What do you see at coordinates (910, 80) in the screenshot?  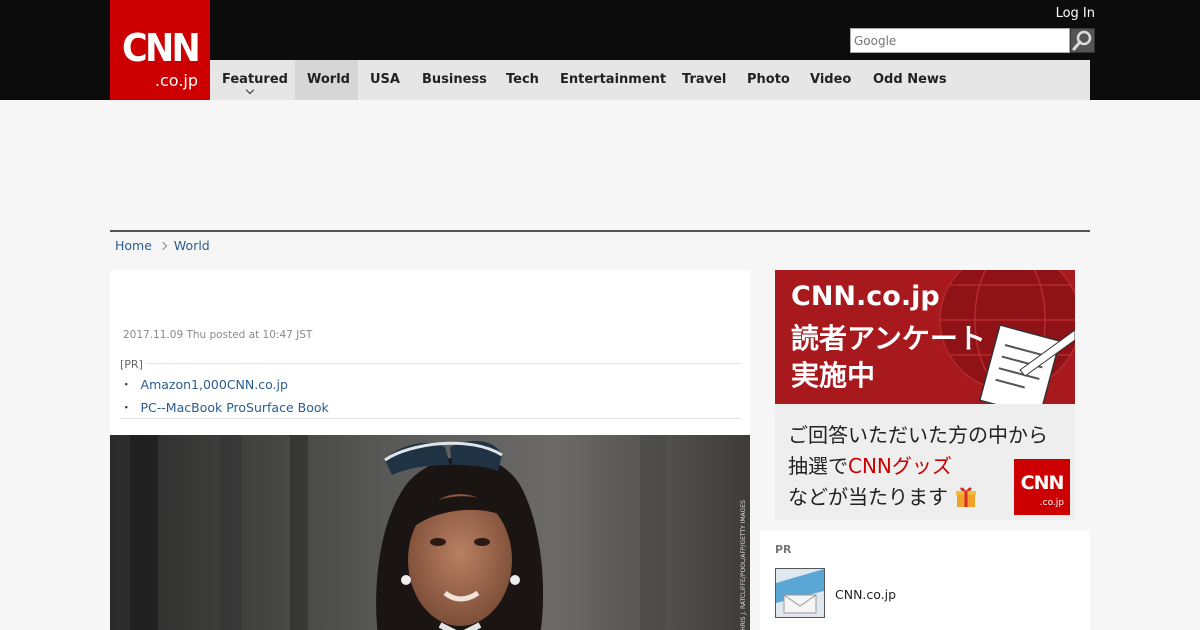 I see `nav-item-odd-news: Odd News` at bounding box center [910, 80].